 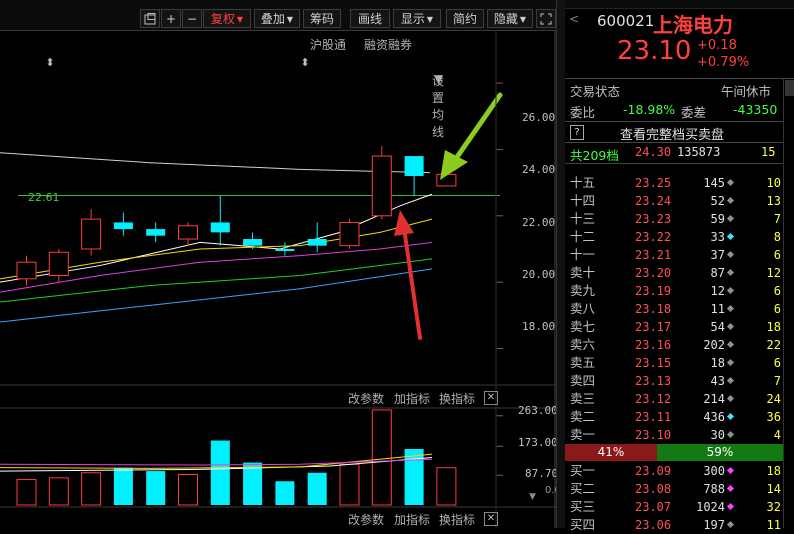 What do you see at coordinates (539, 222) in the screenshot?
I see `kline-y-tick: 22.00` at bounding box center [539, 222].